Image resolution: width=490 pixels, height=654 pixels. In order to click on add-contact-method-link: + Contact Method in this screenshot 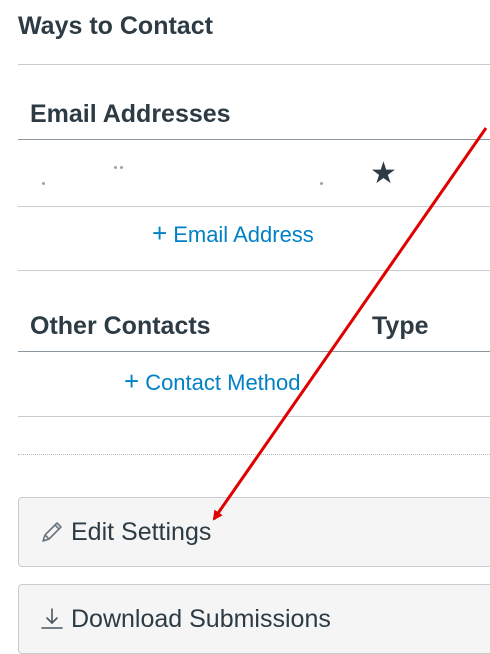, I will do `click(212, 381)`.